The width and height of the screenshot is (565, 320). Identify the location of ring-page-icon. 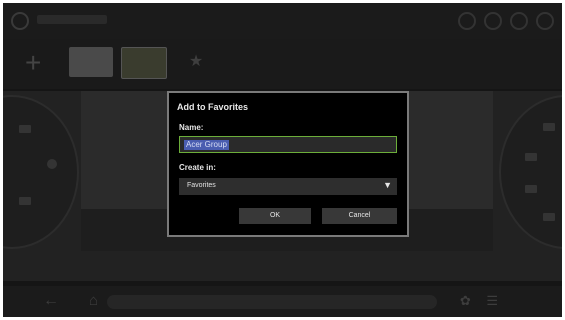
(25, 201).